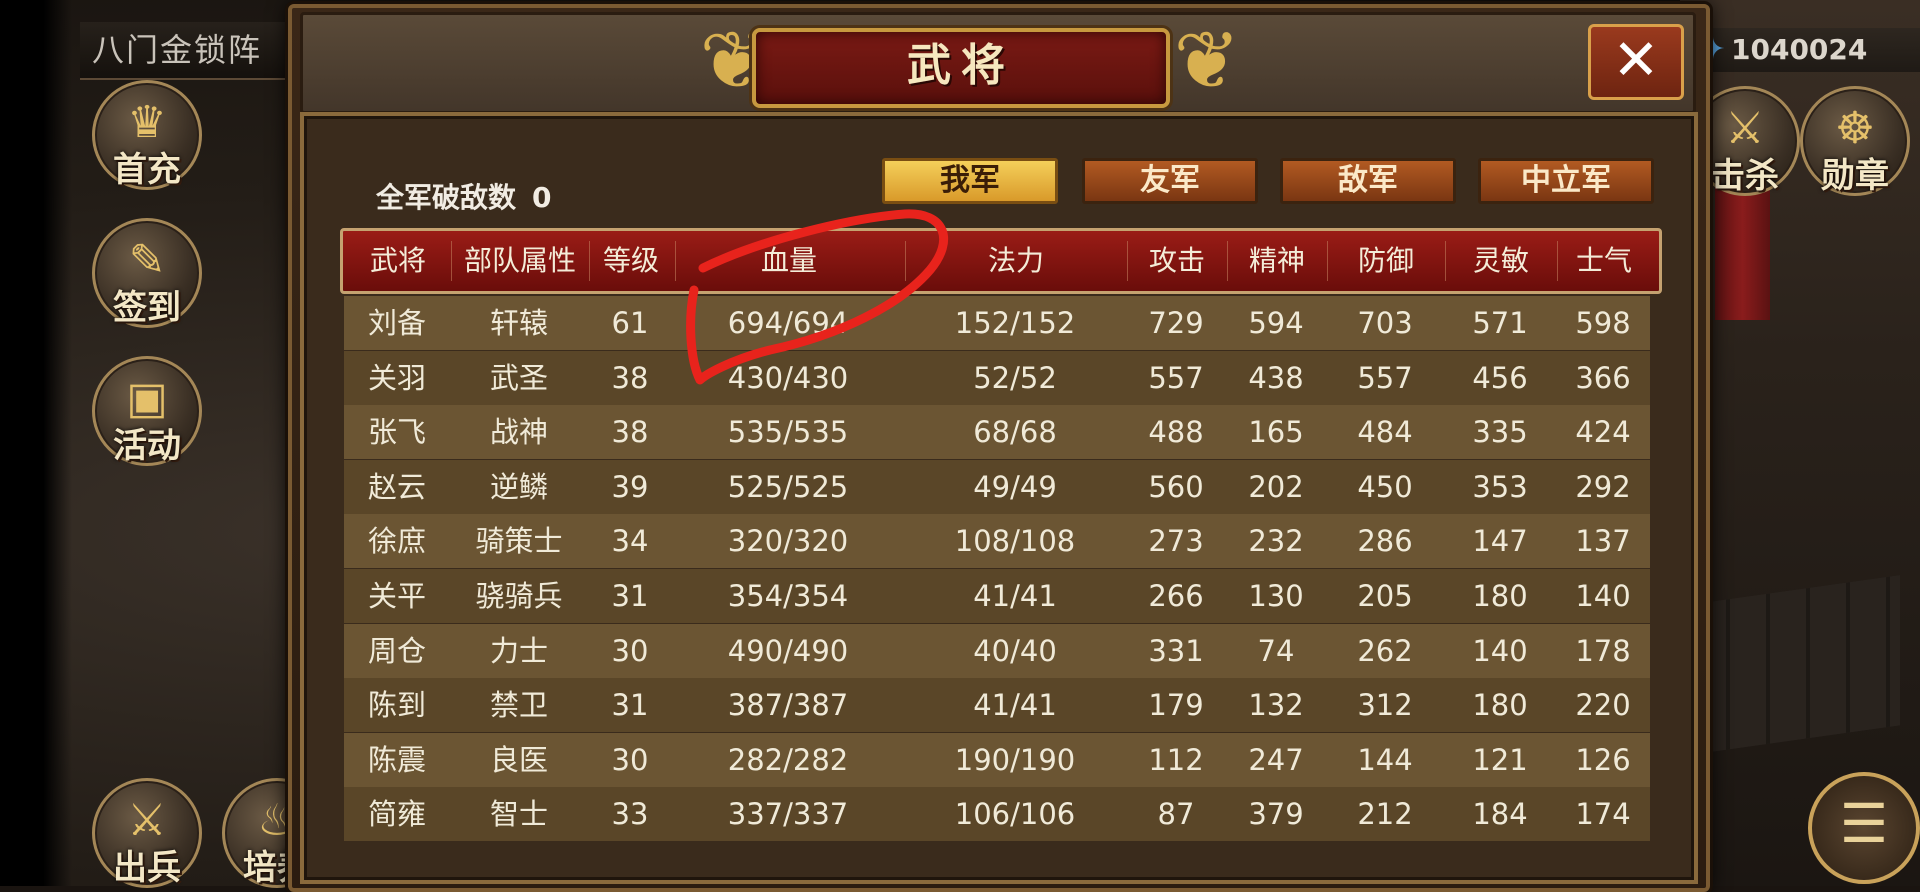  Describe the element at coordinates (518, 377) in the screenshot. I see `cell-troop-type: 武圣` at that location.